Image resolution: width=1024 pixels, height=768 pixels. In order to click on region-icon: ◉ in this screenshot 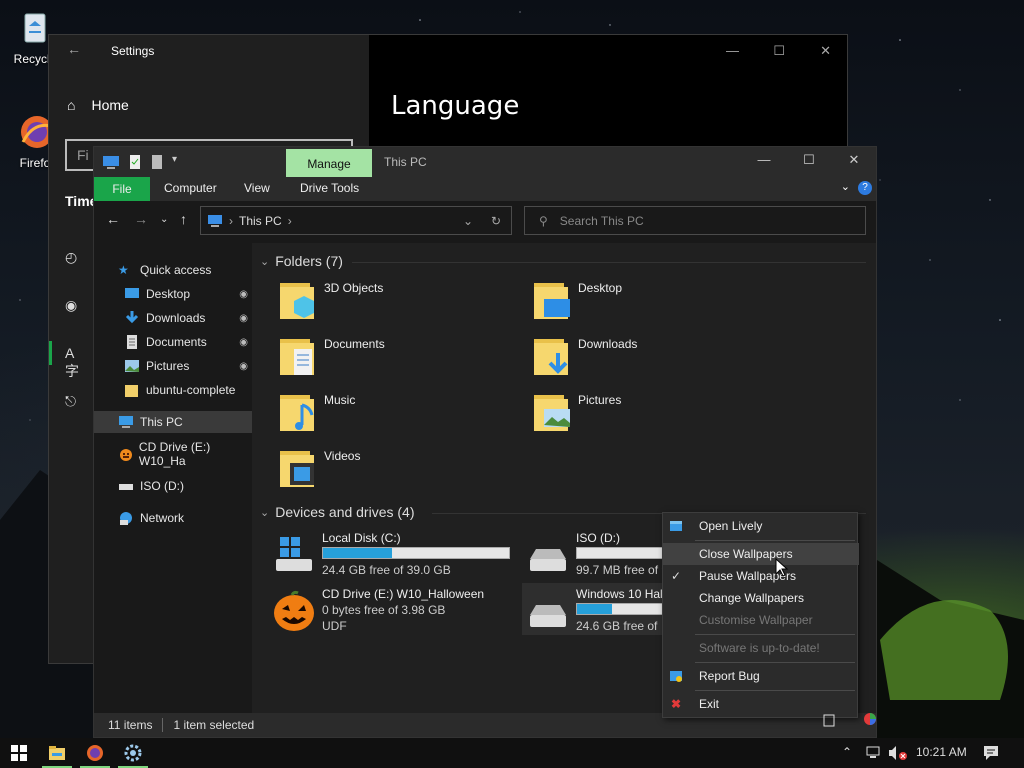, I will do `click(75, 307)`.